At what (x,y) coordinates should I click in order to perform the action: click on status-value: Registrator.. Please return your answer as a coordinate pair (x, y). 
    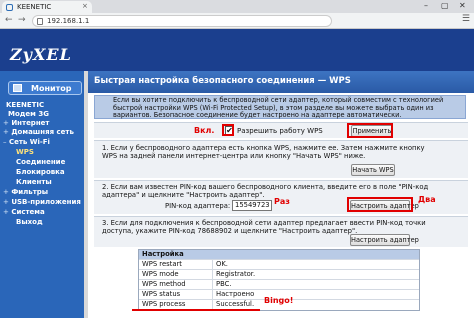
    Looking at the image, I should click on (236, 274).